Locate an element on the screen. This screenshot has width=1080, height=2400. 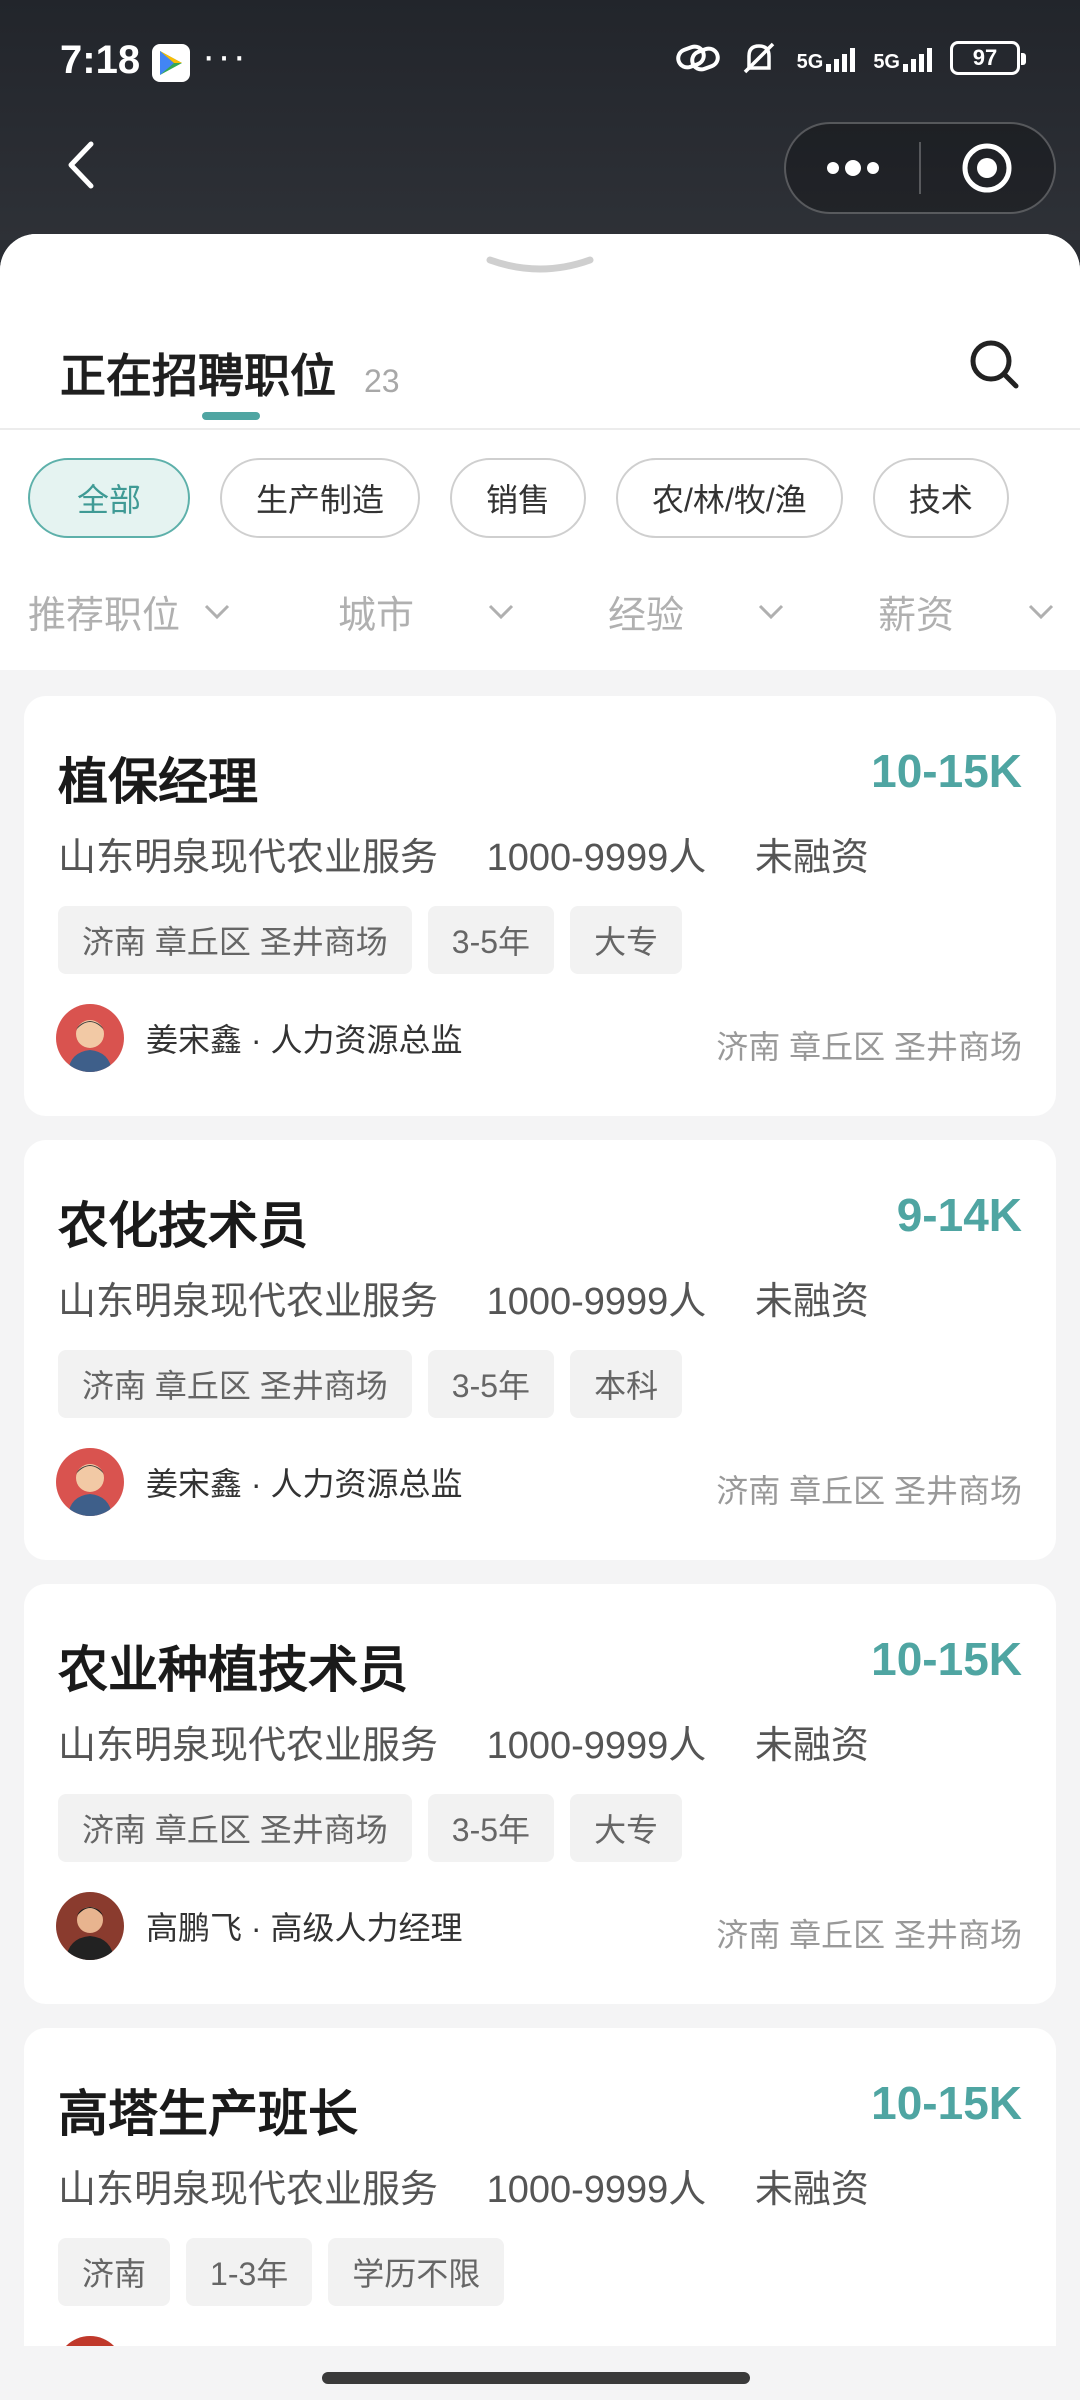
search-button is located at coordinates (994, 364).